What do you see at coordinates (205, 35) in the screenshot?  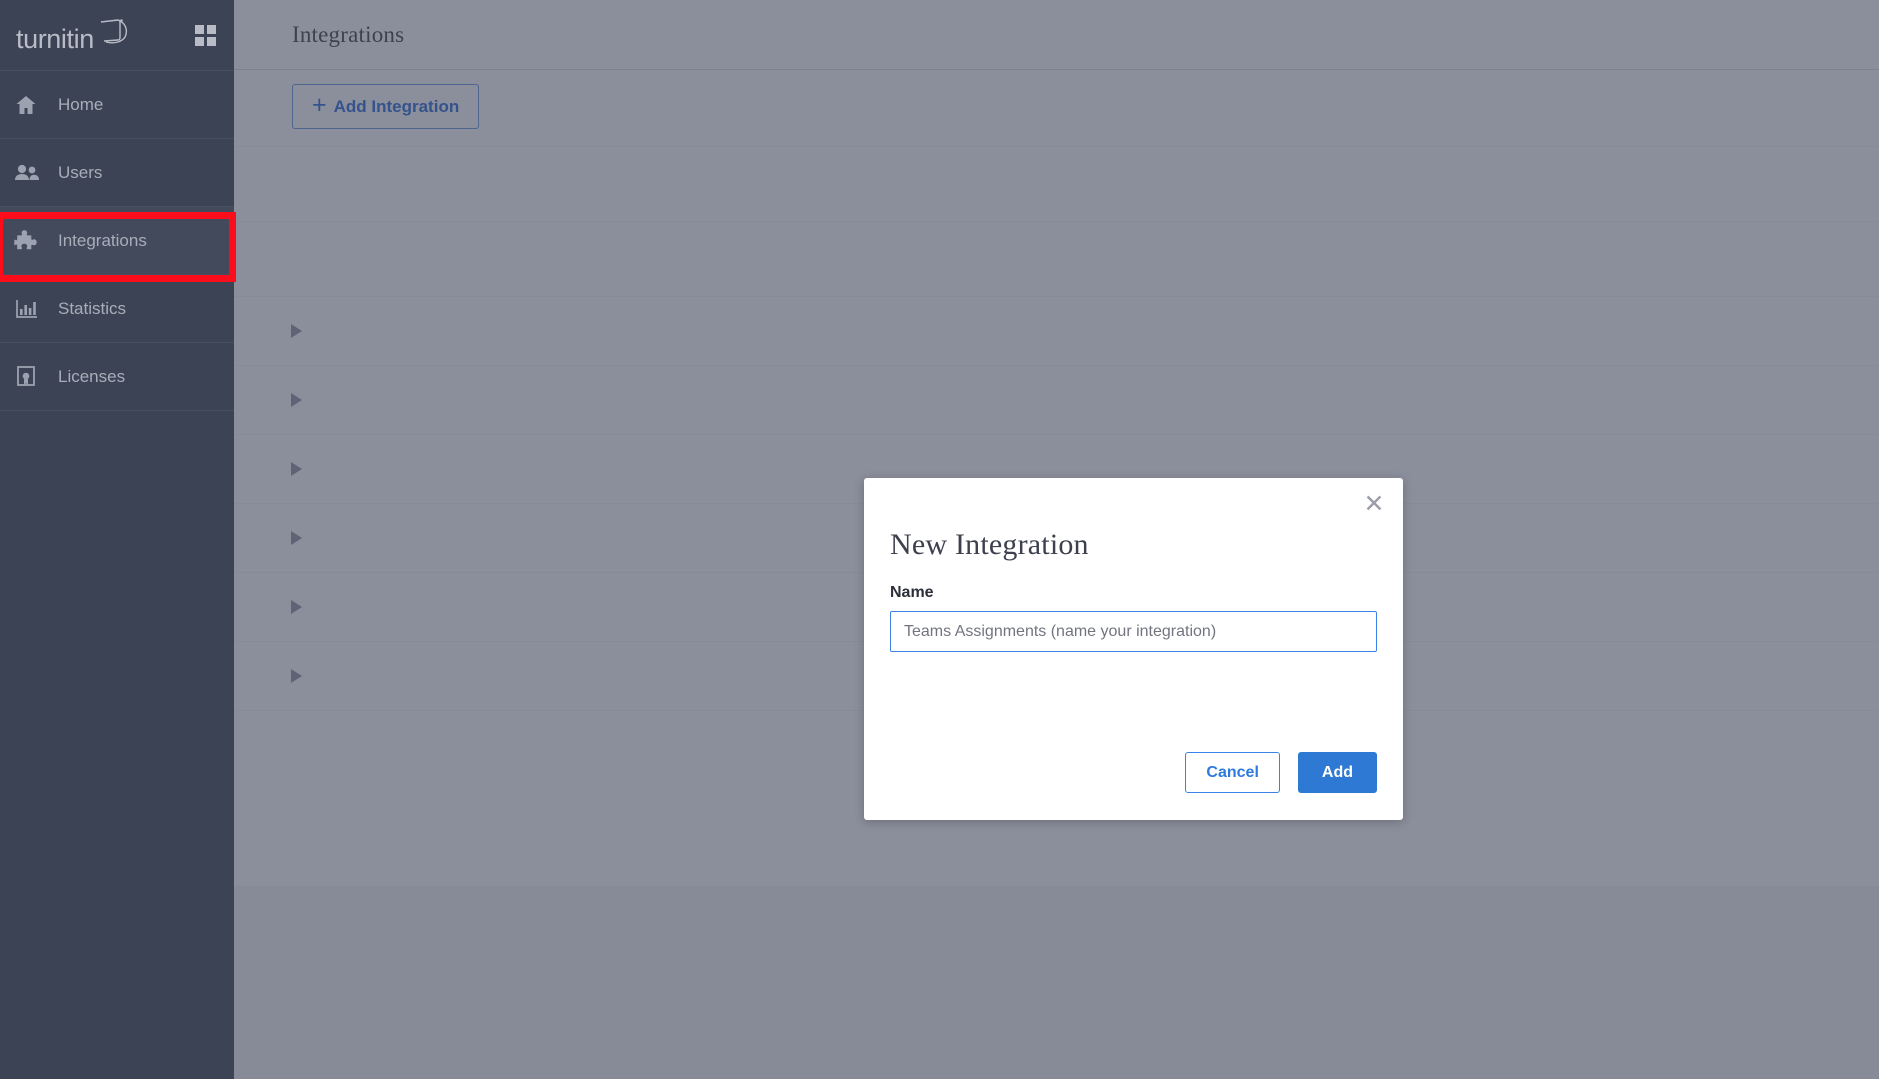 I see `grid-apps-icon` at bounding box center [205, 35].